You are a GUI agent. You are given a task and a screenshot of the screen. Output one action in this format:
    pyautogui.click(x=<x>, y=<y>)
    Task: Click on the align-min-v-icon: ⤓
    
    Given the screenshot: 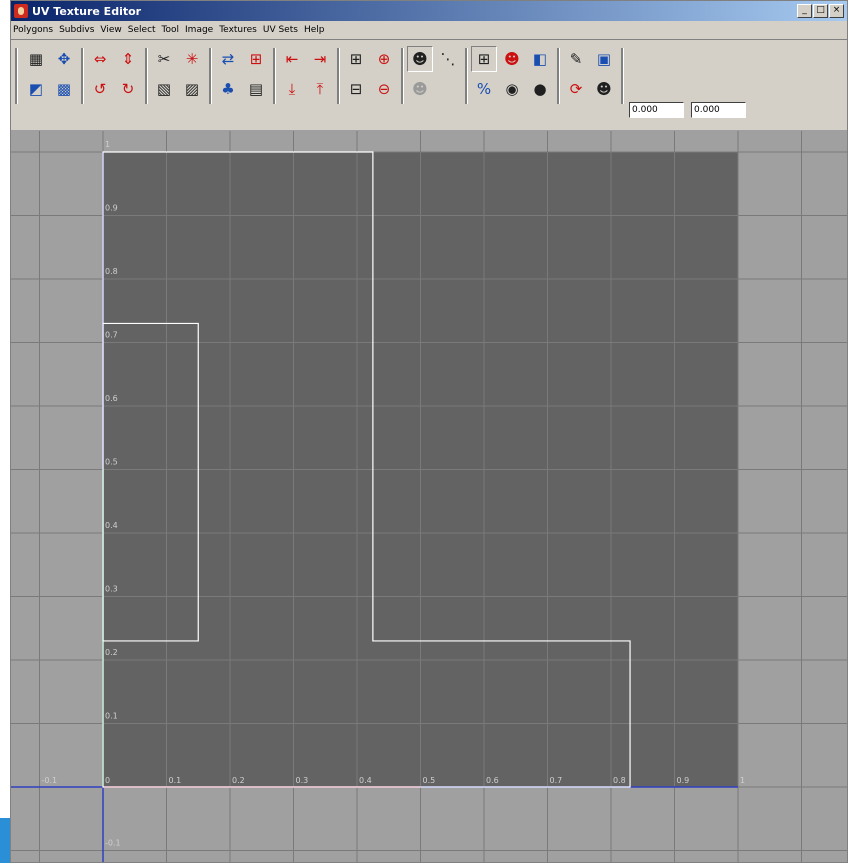 What is the action you would take?
    pyautogui.click(x=292, y=89)
    